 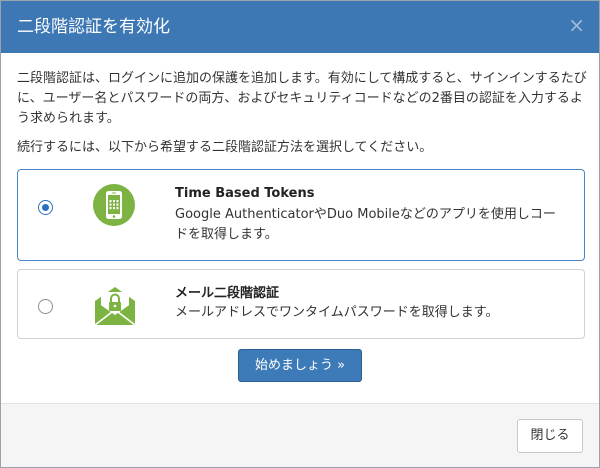 I want to click on get-started-button: 始めましょう », so click(x=300, y=365).